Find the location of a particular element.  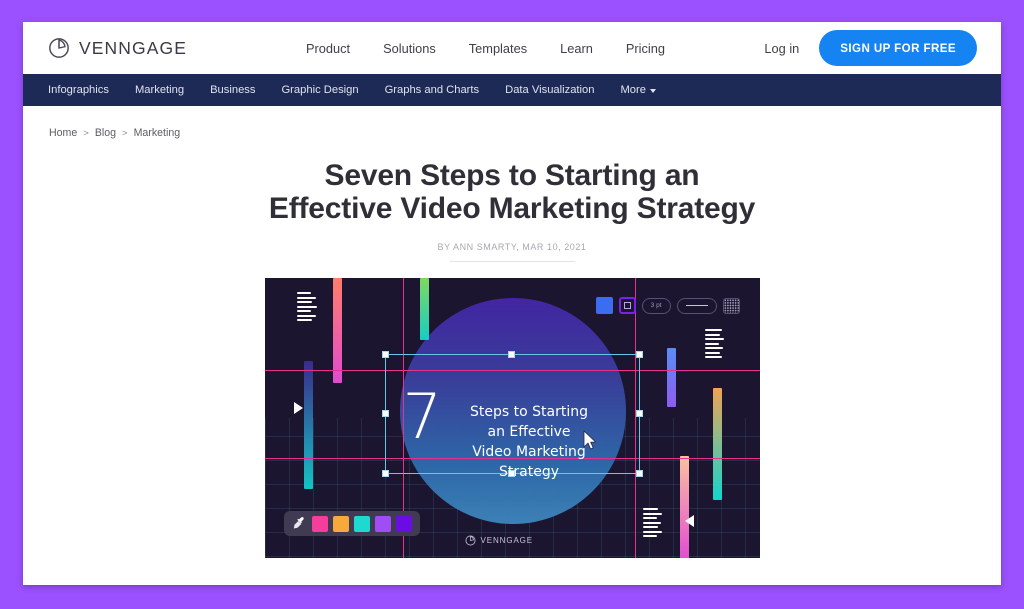

nav-item-learn: Learn is located at coordinates (576, 48).